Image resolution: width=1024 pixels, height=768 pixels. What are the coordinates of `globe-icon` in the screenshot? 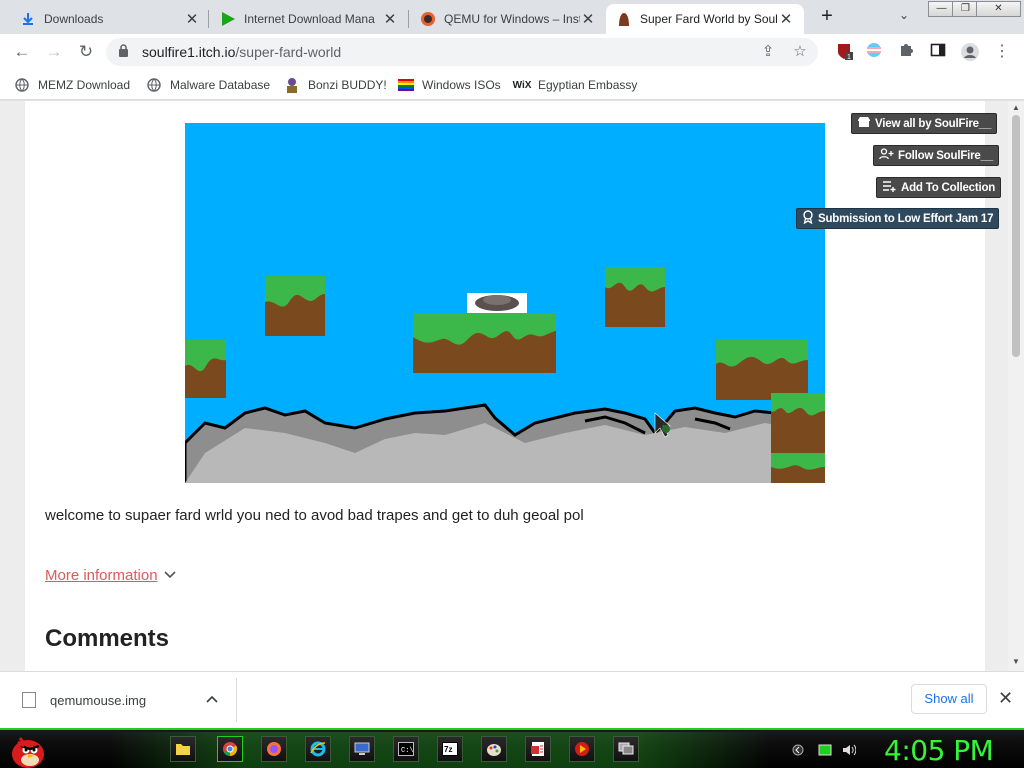 It's located at (154, 85).